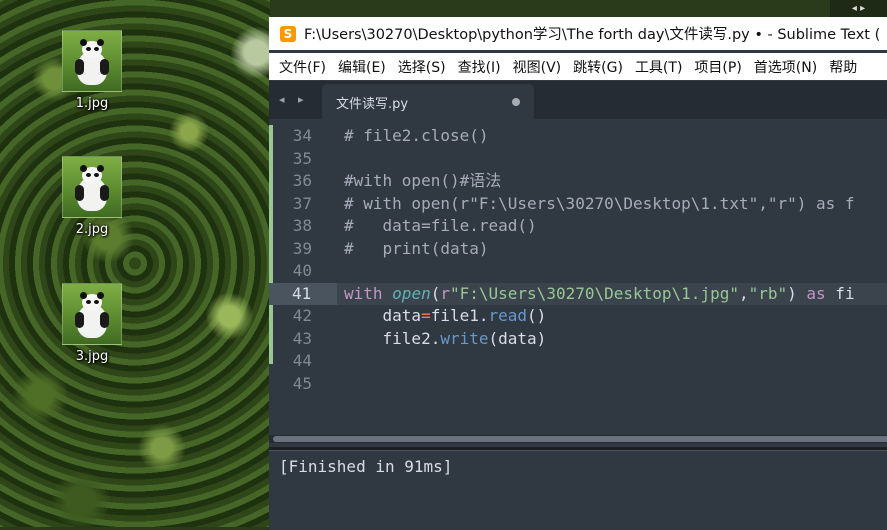 This screenshot has width=887, height=530. What do you see at coordinates (440, 225) in the screenshot?
I see `code-text: # data=file.read()` at bounding box center [440, 225].